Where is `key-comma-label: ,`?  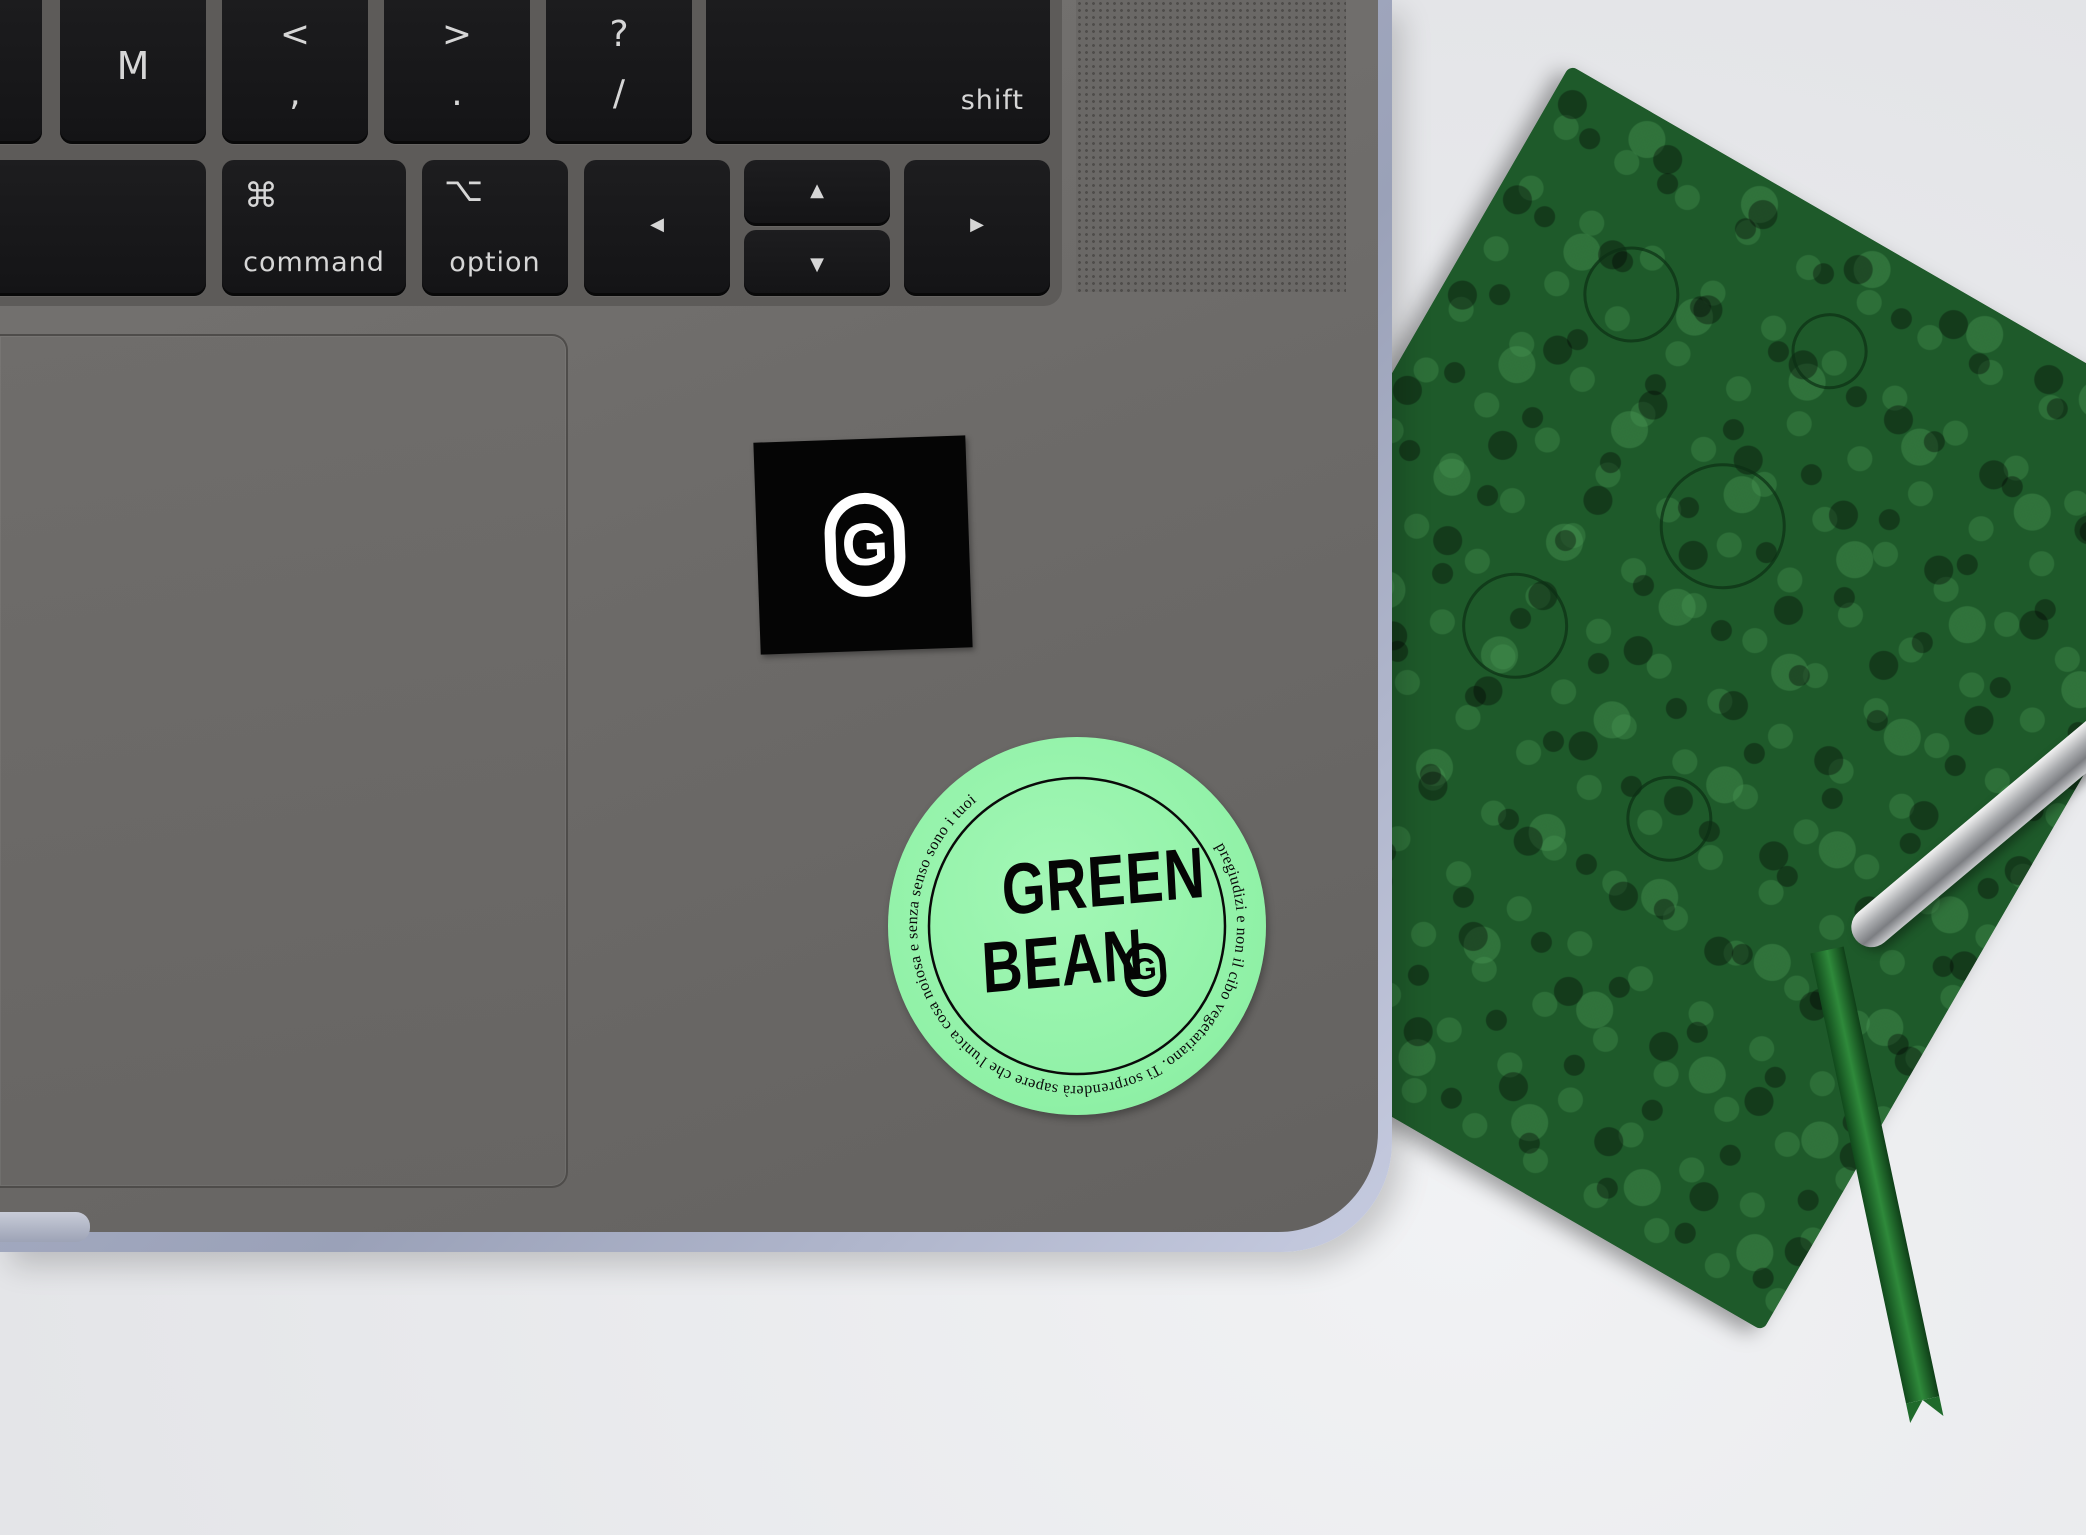 key-comma-label: , is located at coordinates (295, 93).